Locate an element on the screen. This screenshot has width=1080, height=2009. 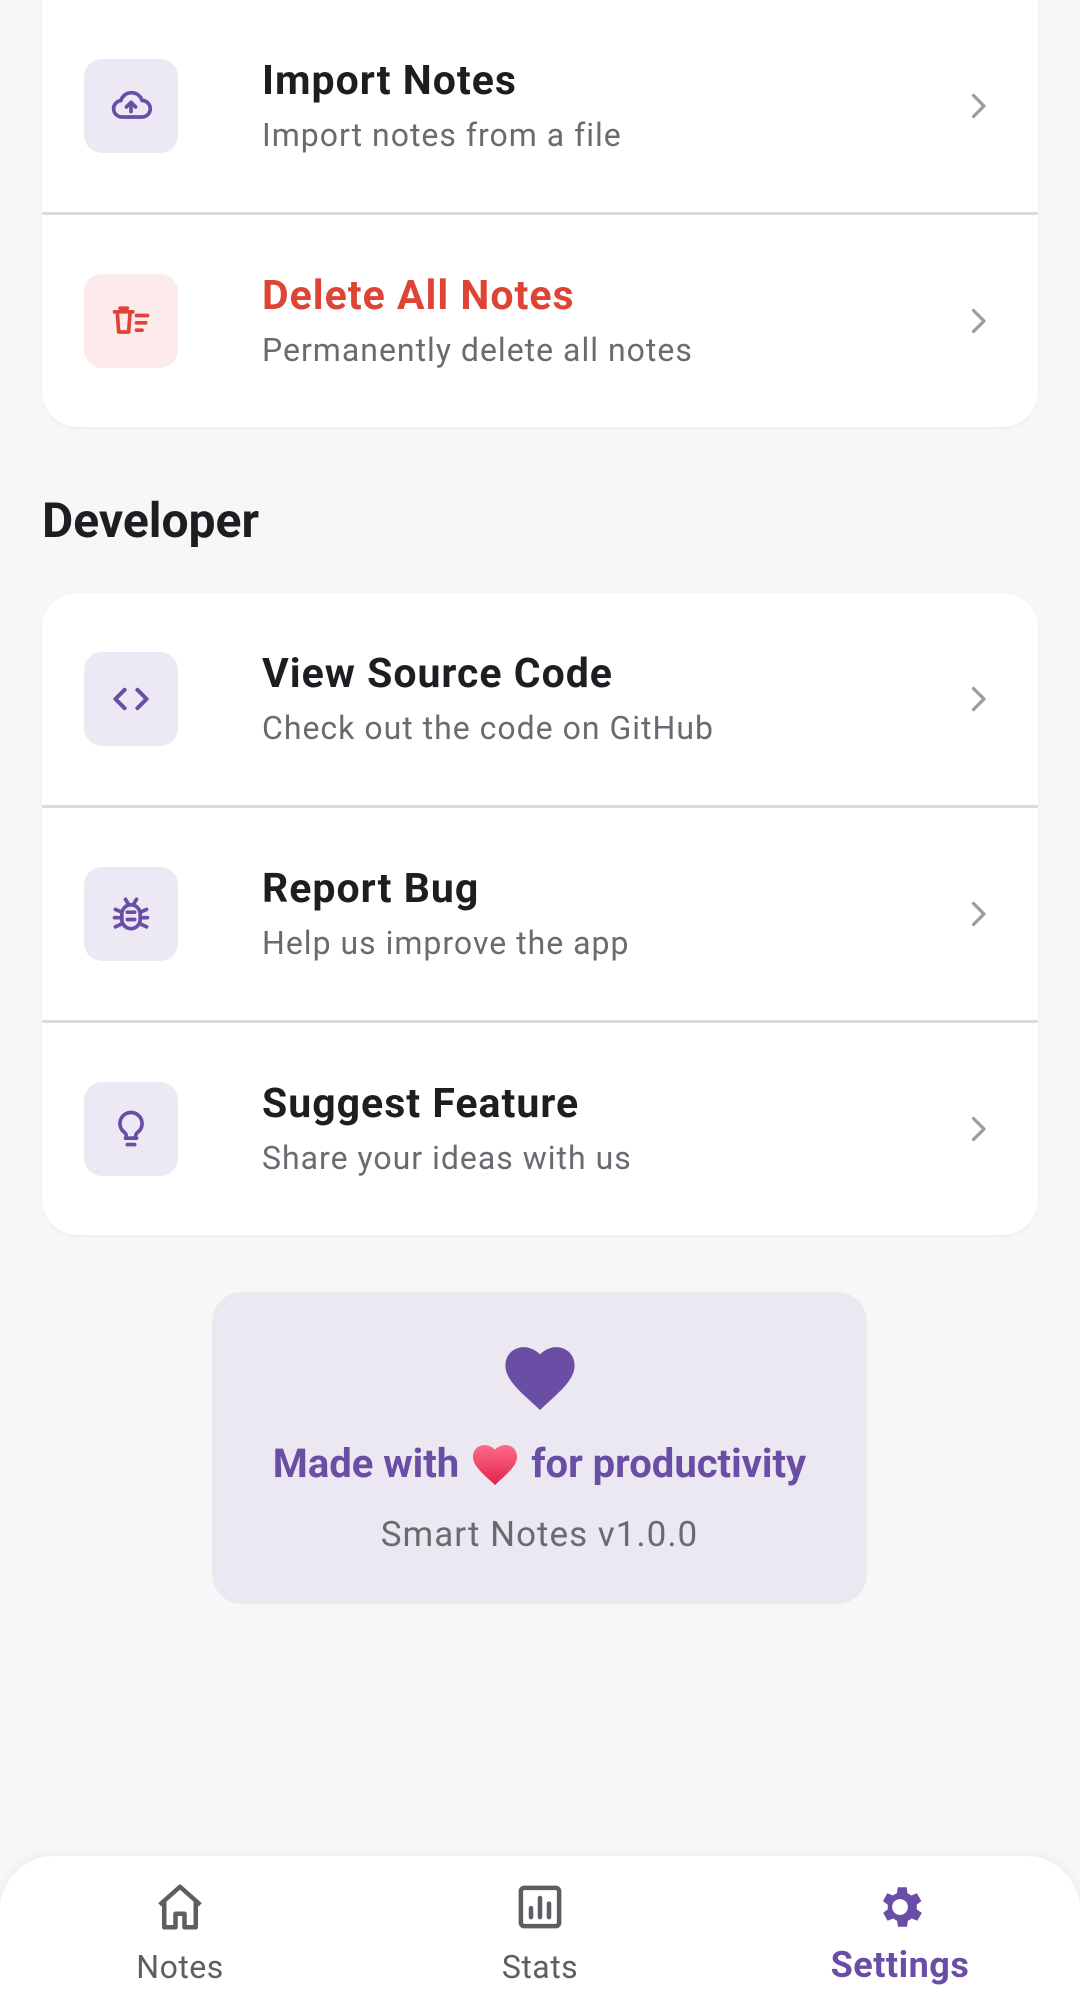
bug-icon is located at coordinates (131, 914).